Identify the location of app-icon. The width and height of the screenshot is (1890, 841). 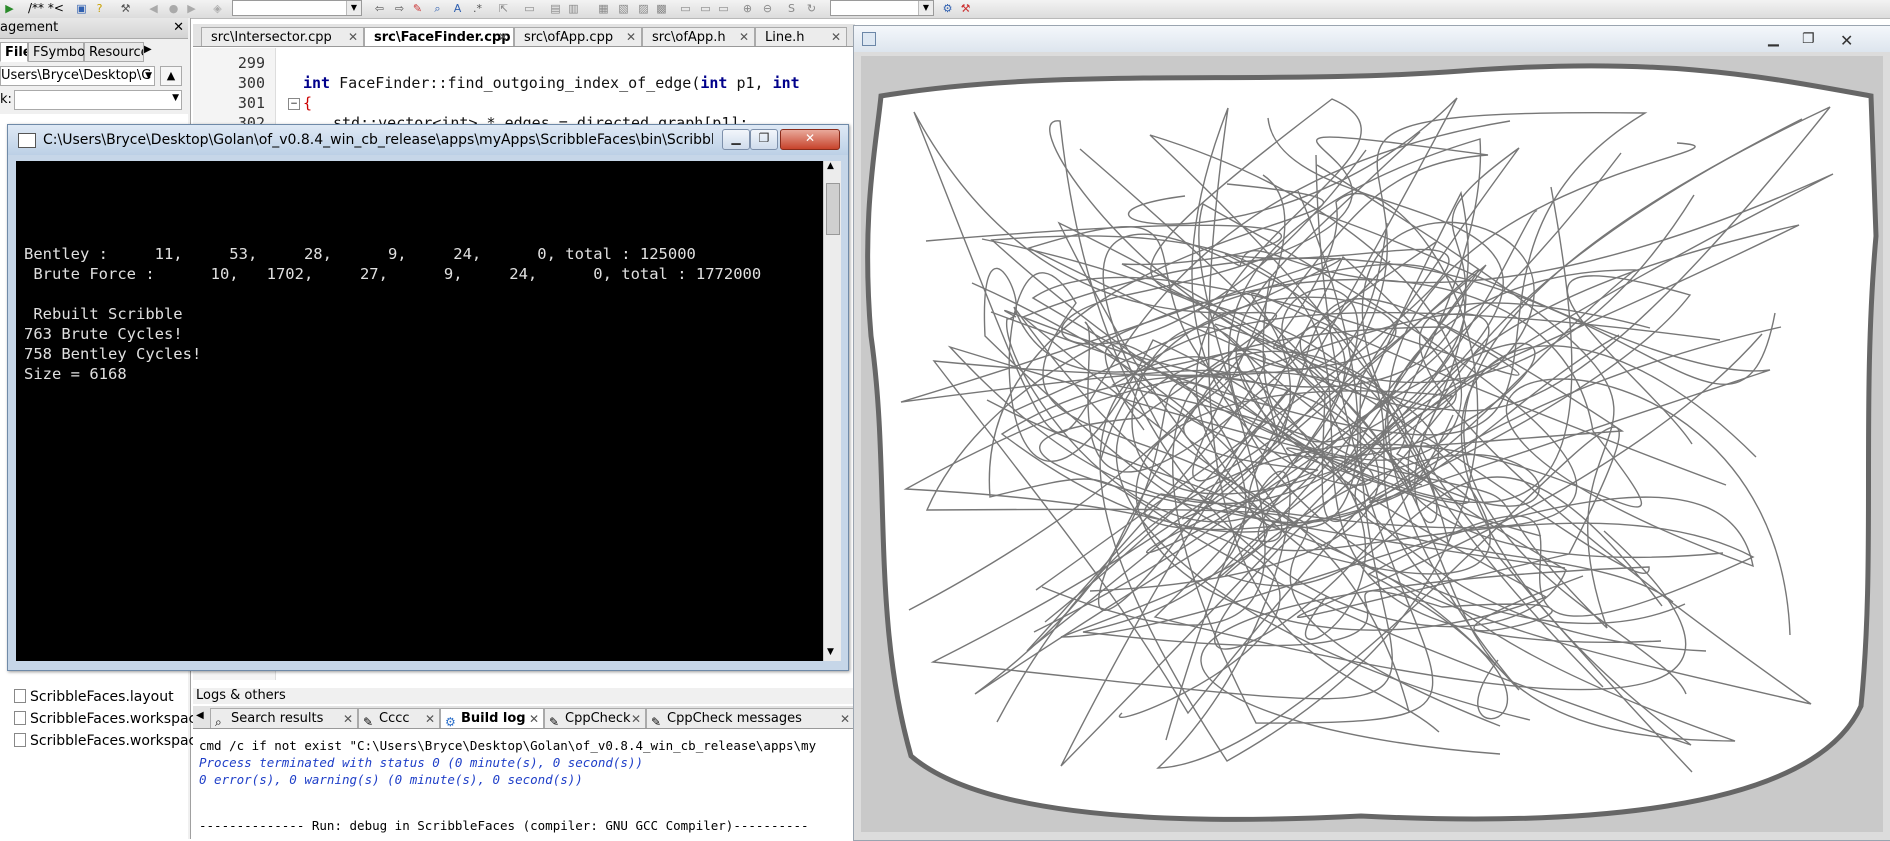
(869, 39).